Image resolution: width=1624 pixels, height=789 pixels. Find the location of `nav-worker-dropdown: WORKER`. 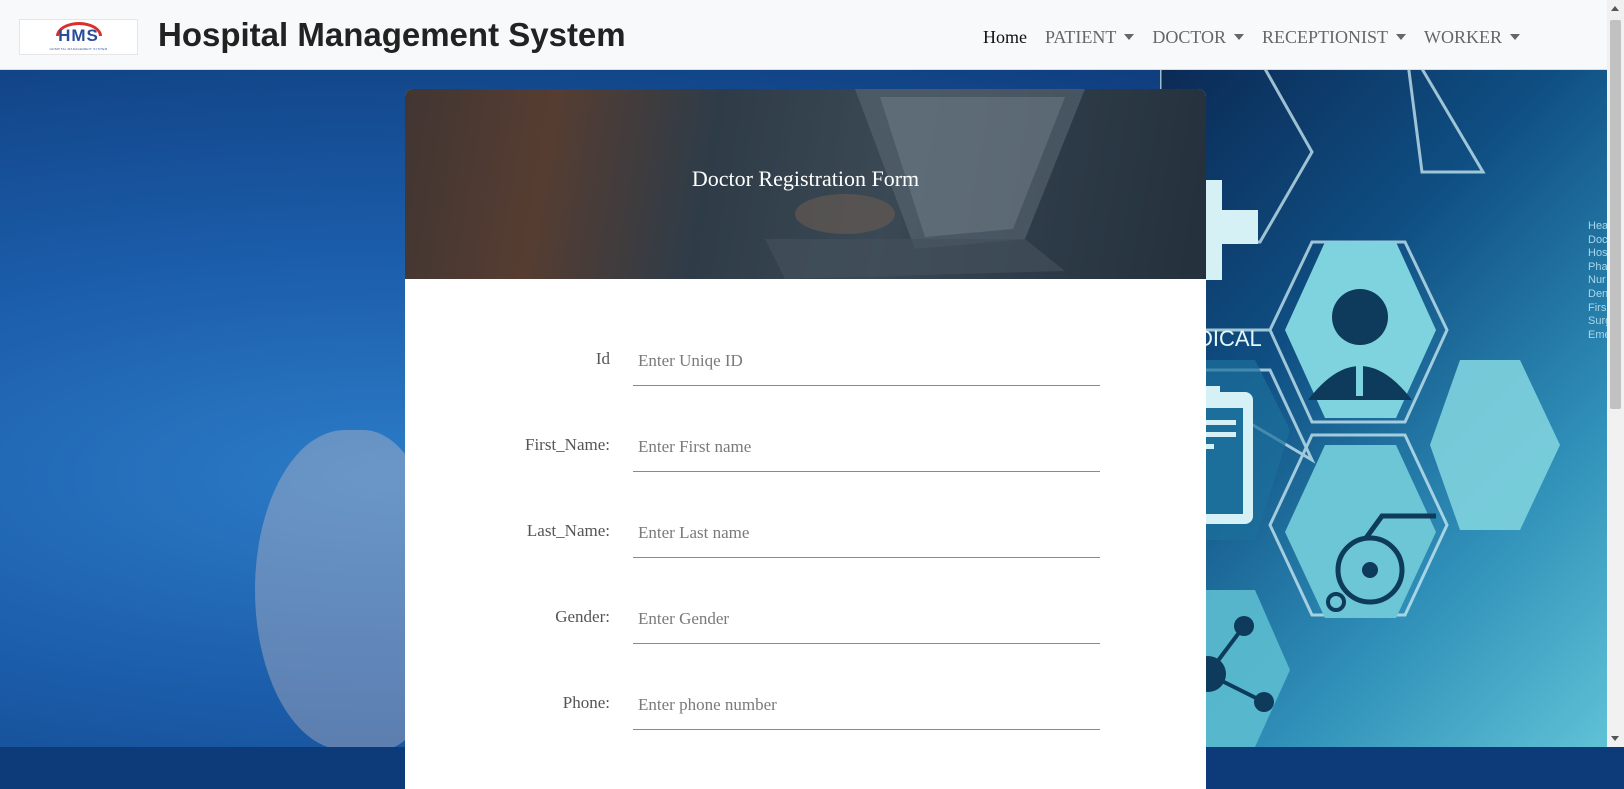

nav-worker-dropdown: WORKER is located at coordinates (1472, 37).